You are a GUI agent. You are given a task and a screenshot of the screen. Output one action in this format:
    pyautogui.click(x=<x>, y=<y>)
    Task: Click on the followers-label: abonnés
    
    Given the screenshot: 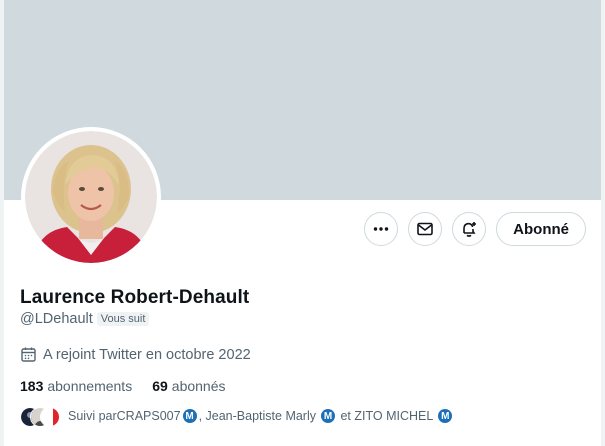 What is the action you would take?
    pyautogui.click(x=198, y=386)
    